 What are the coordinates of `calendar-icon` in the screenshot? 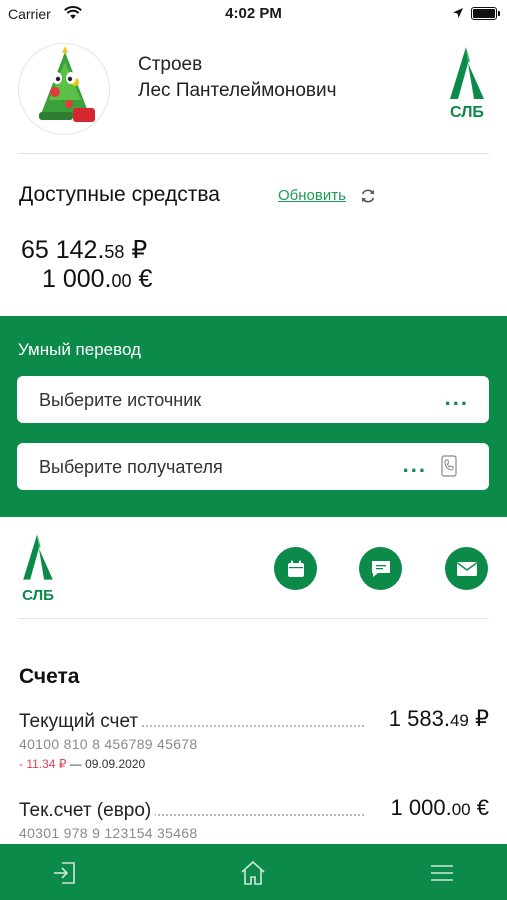 It's located at (295, 568).